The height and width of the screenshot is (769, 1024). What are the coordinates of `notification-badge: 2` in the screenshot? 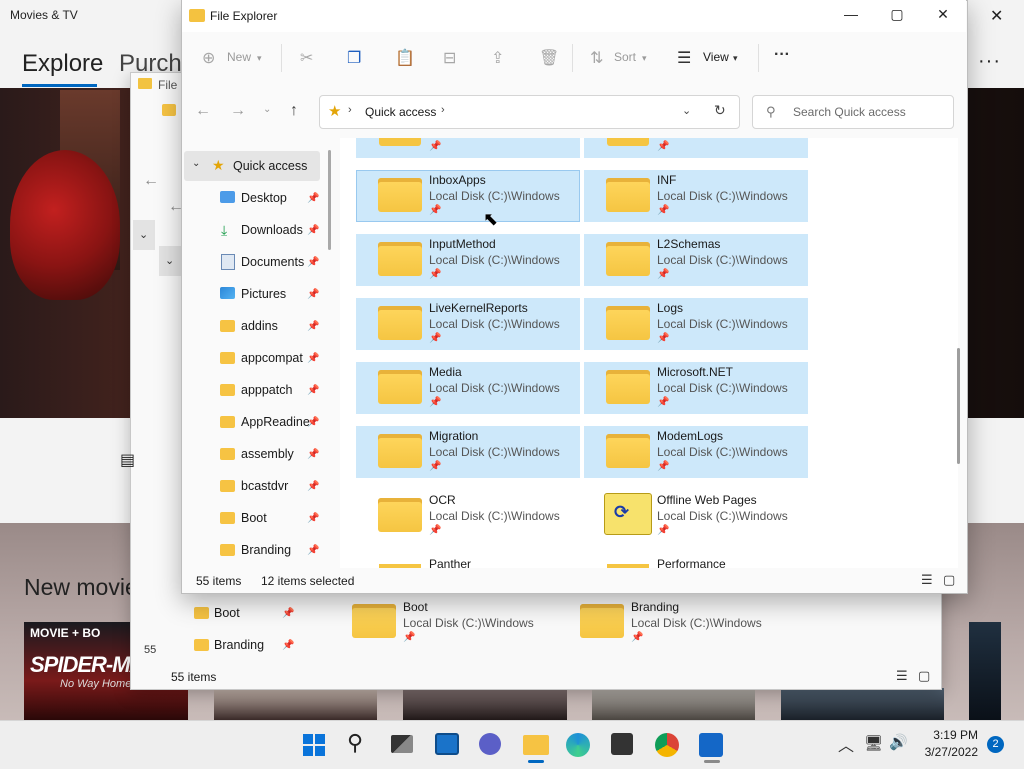 It's located at (995, 744).